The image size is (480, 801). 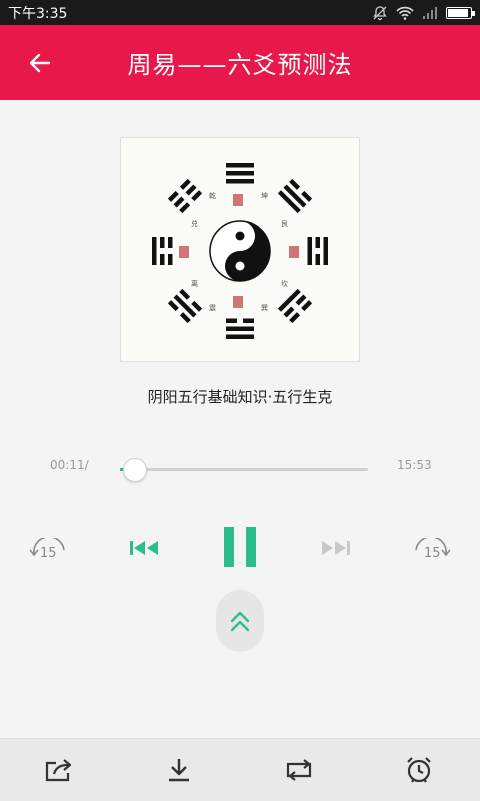 I want to click on status-bar: 下午3:35, so click(x=240, y=12).